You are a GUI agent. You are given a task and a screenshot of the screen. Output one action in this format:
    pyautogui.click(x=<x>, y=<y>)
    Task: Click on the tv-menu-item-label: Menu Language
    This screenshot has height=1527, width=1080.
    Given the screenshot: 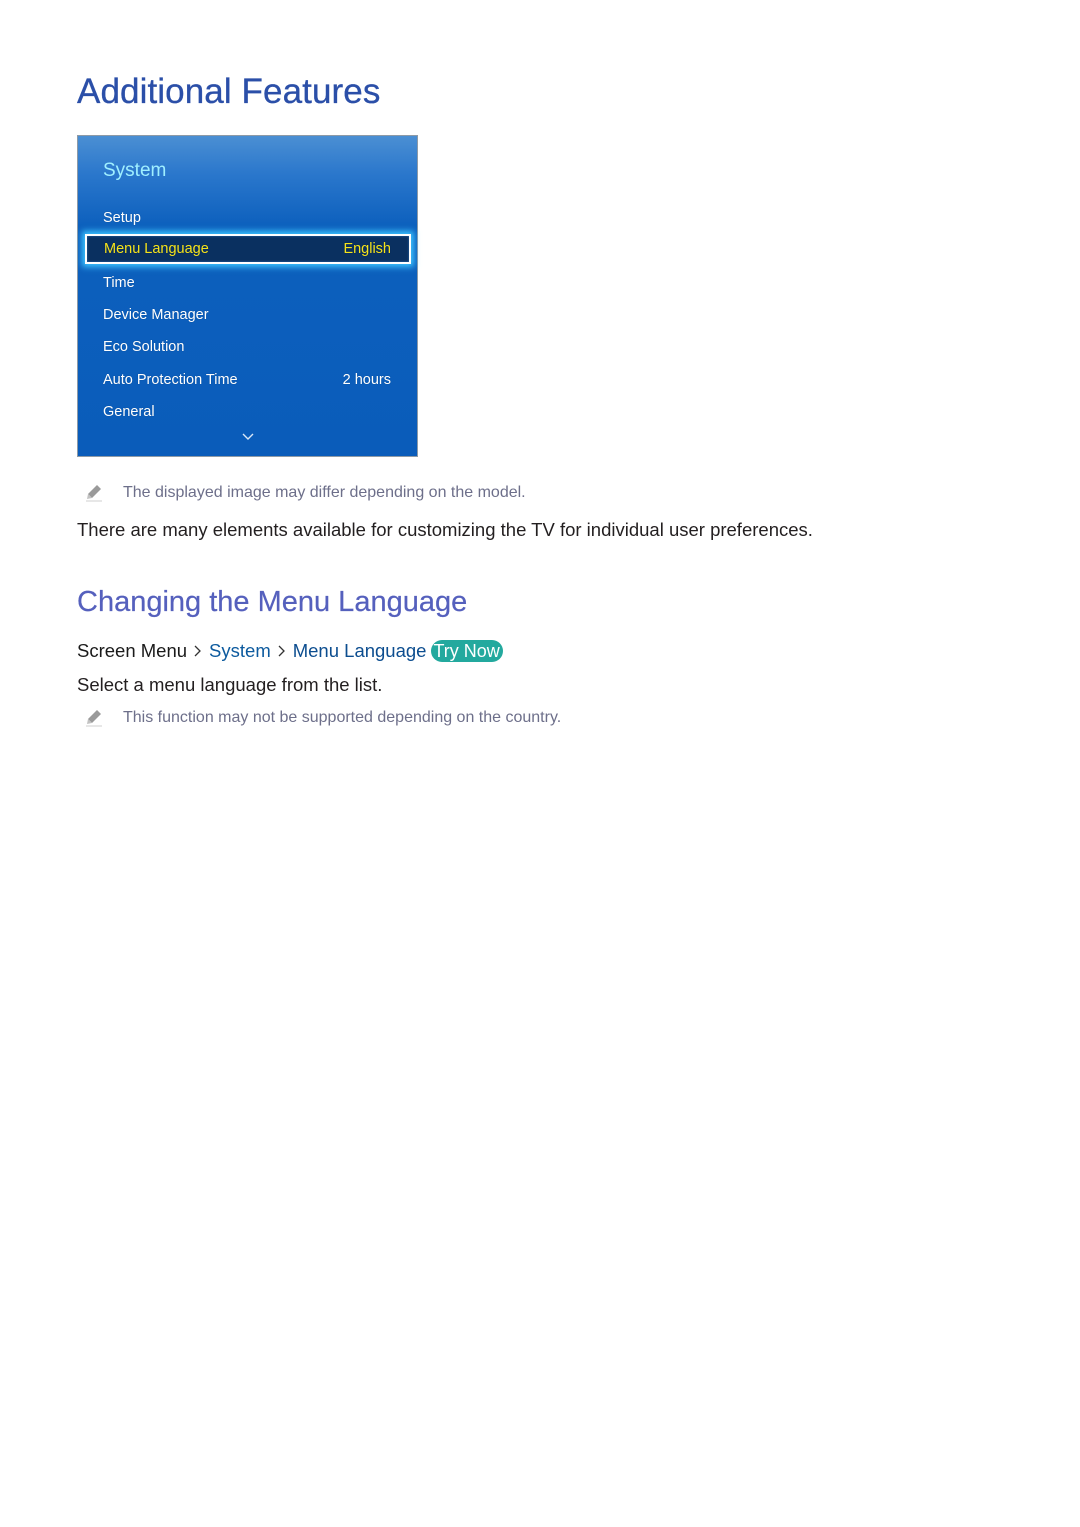 What is the action you would take?
    pyautogui.click(x=156, y=249)
    